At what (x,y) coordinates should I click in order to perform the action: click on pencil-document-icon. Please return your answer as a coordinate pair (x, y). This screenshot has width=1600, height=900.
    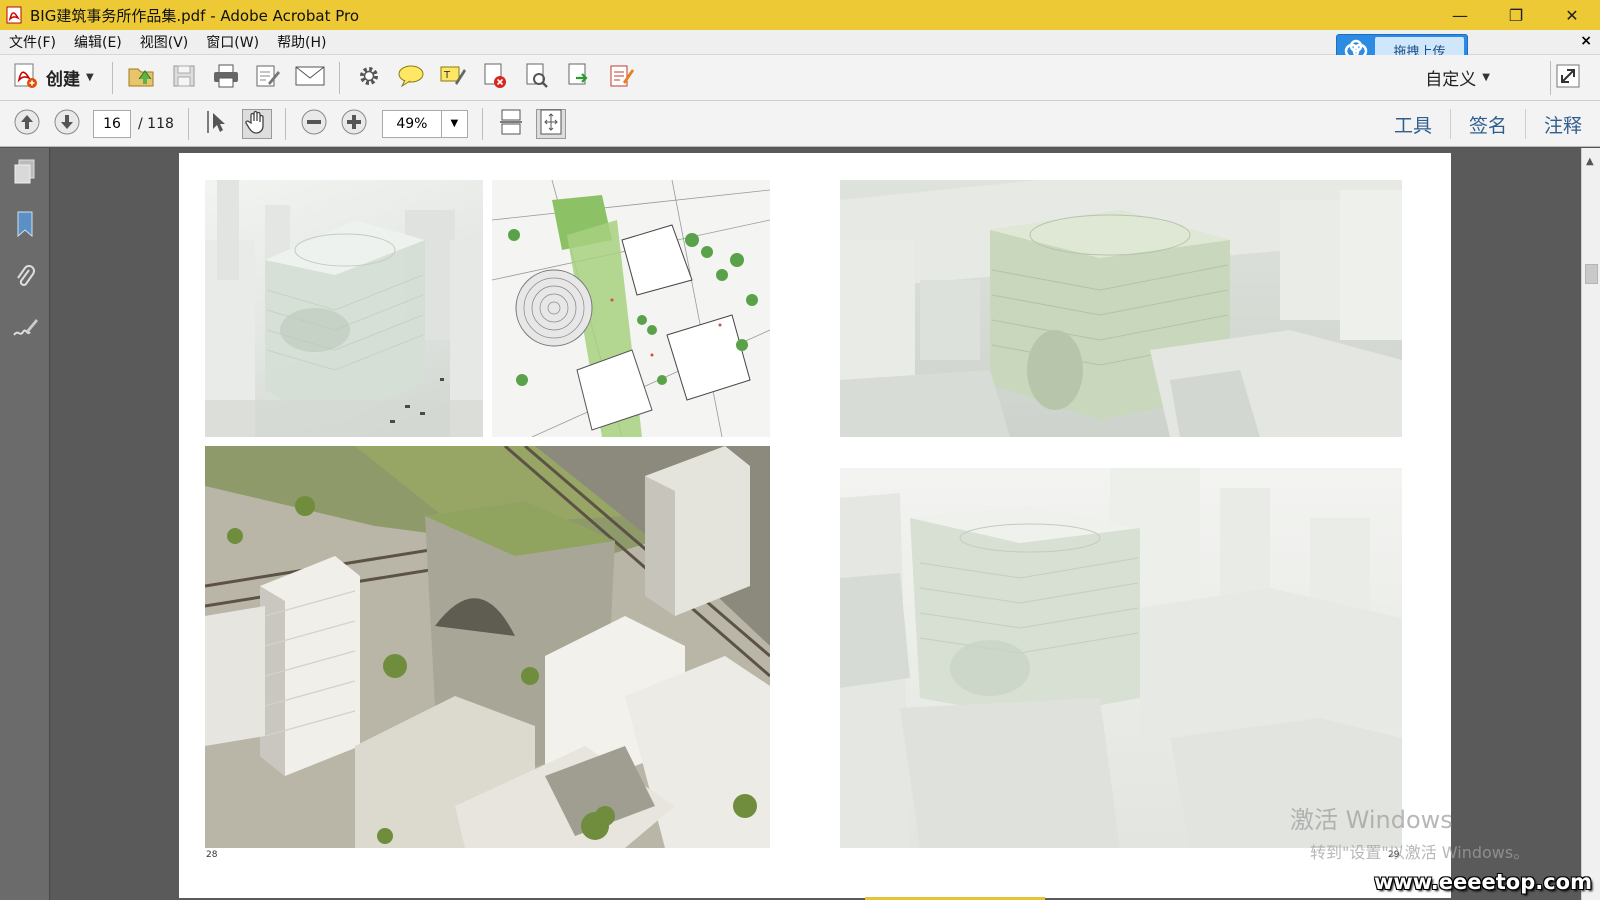
    Looking at the image, I should click on (268, 78).